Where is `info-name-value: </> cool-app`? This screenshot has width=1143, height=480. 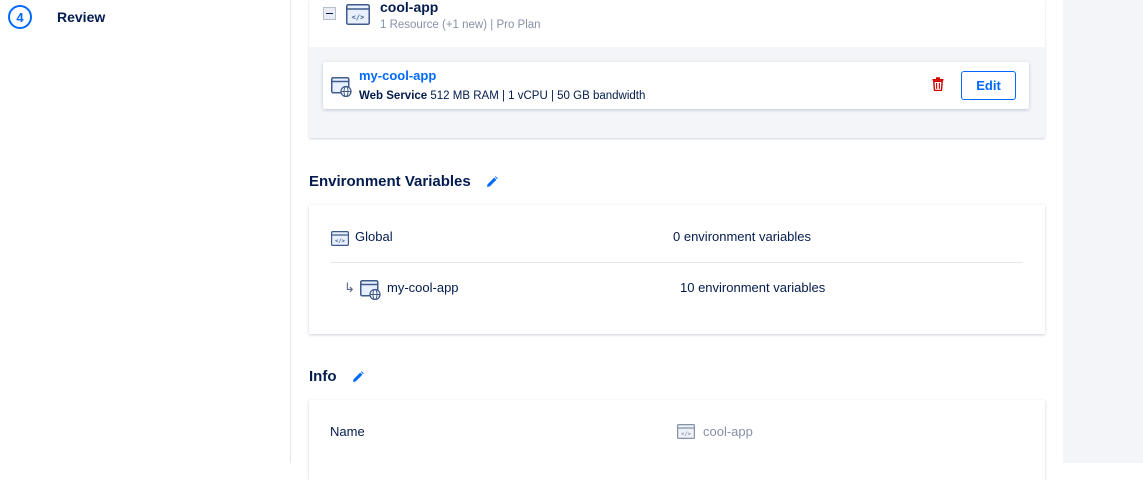 info-name-value: </> cool-app is located at coordinates (715, 431).